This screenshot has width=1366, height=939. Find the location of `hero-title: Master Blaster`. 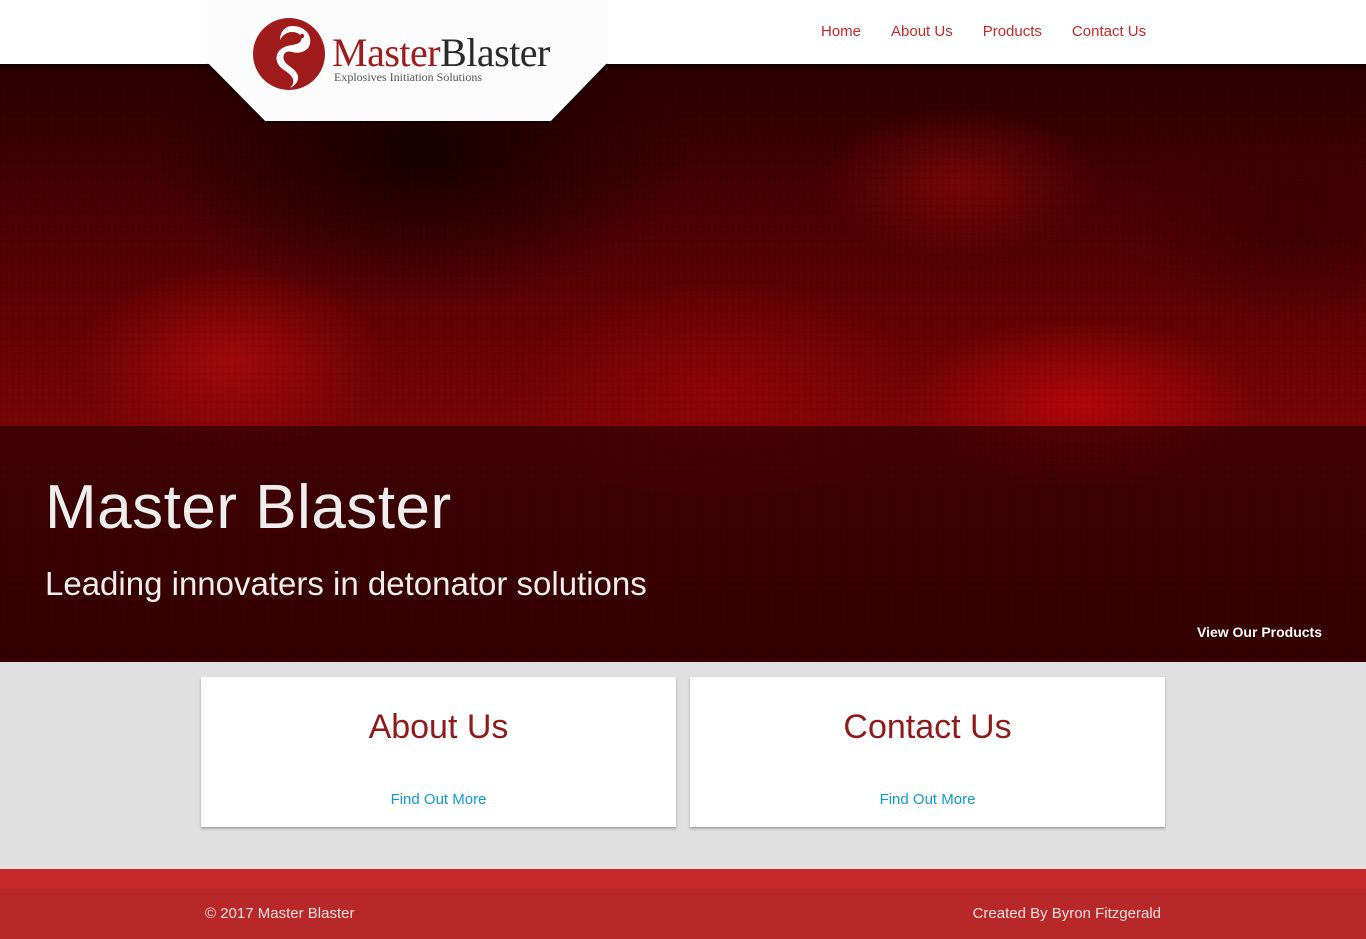

hero-title: Master Blaster is located at coordinates (248, 507).